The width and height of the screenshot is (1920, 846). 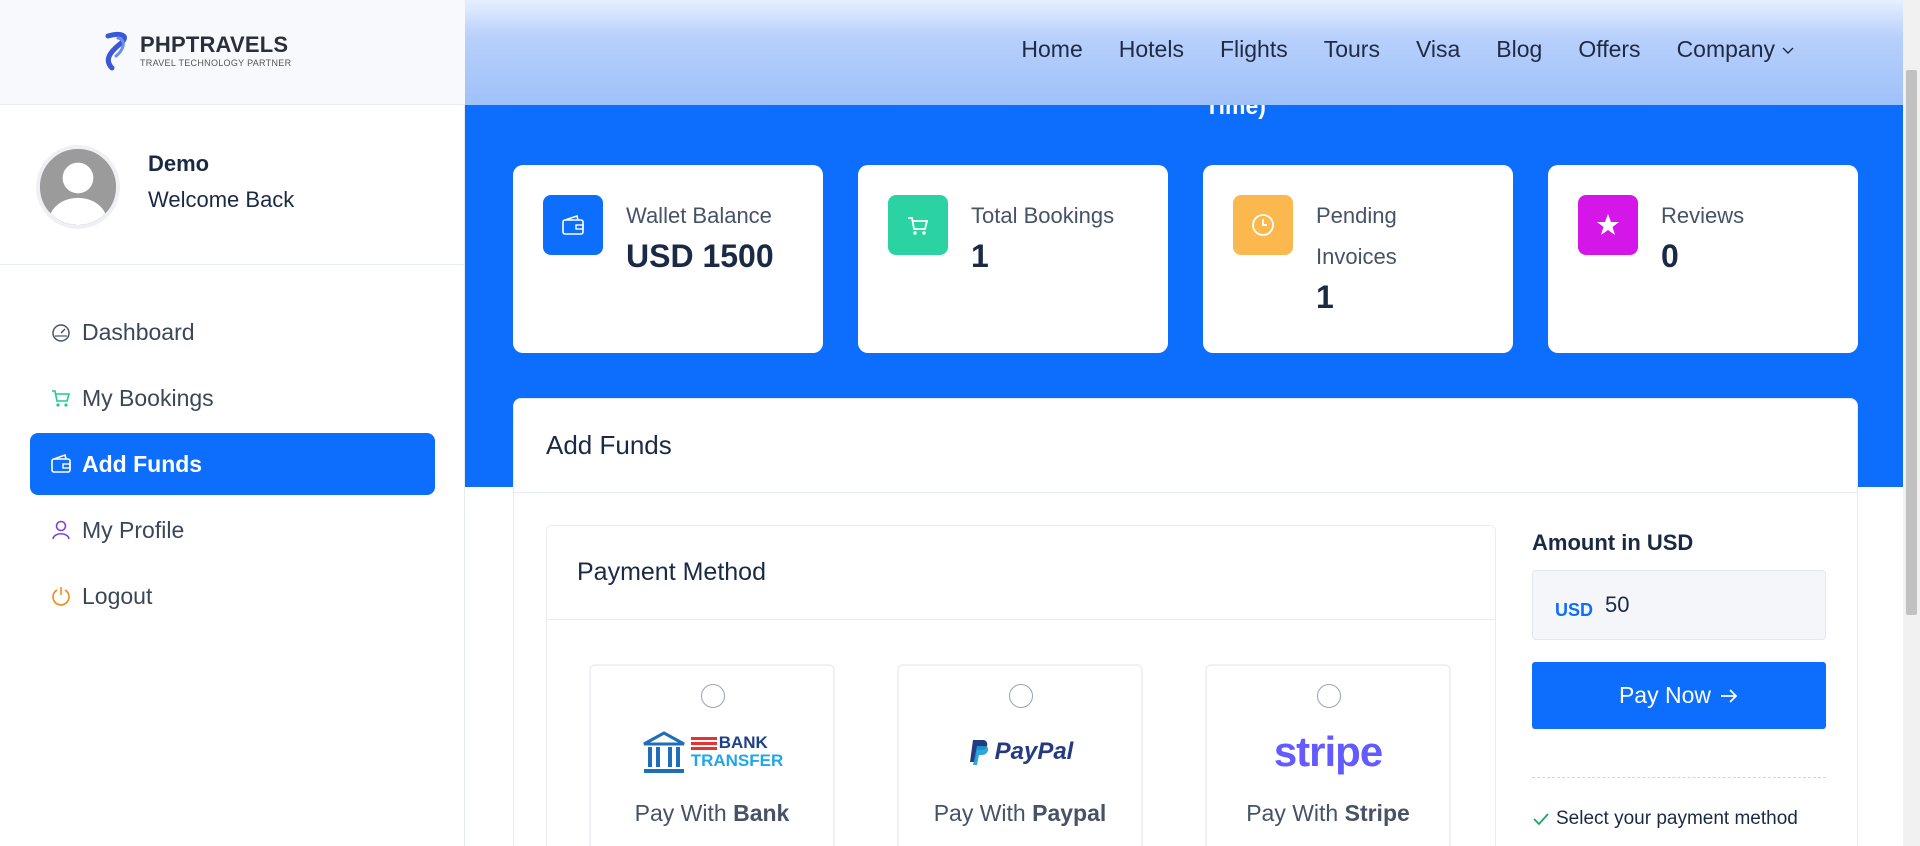 What do you see at coordinates (232, 596) in the screenshot?
I see `sidebar-item-logout: Logout` at bounding box center [232, 596].